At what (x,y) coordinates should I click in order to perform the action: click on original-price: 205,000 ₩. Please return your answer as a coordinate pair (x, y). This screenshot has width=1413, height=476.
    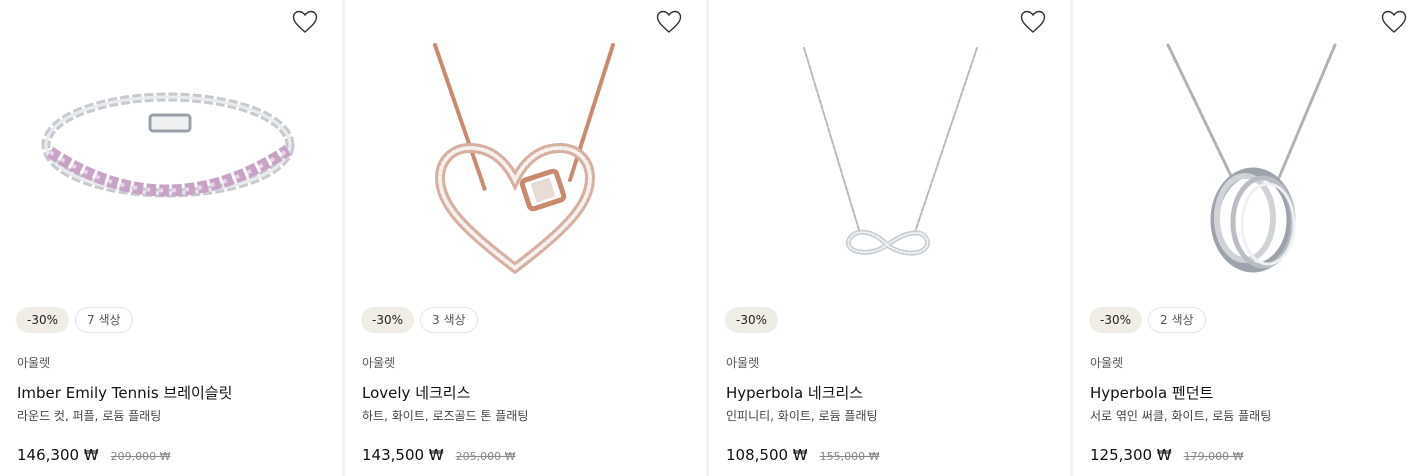
    Looking at the image, I should click on (485, 456).